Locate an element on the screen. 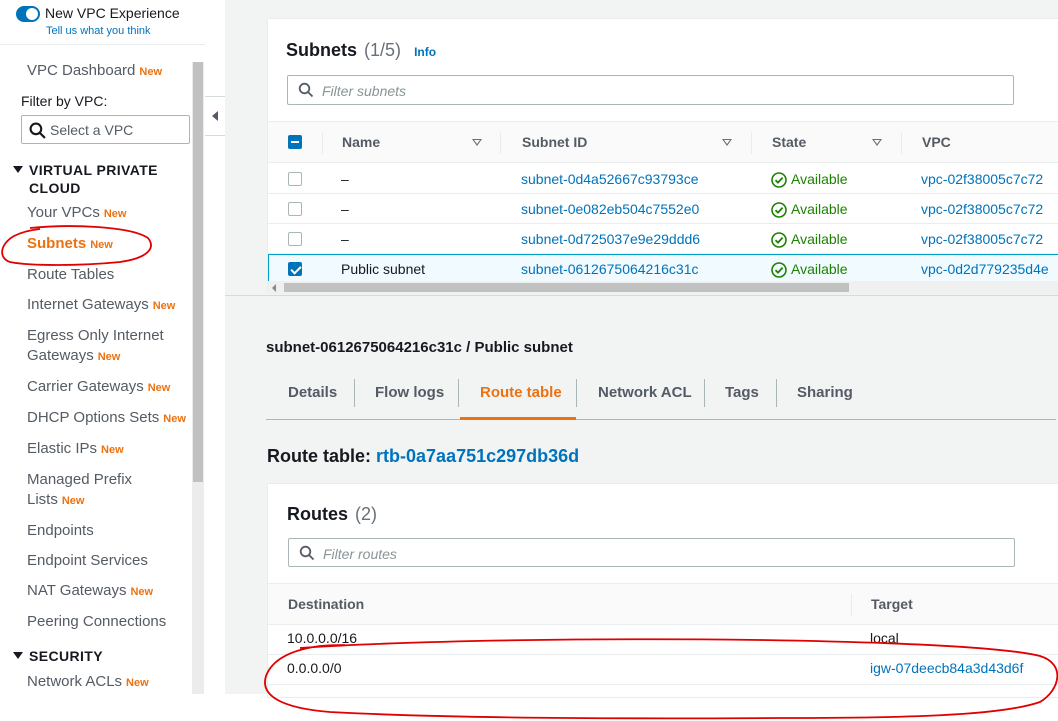  sidebar-item-label: Network ACLs is located at coordinates (75, 681).